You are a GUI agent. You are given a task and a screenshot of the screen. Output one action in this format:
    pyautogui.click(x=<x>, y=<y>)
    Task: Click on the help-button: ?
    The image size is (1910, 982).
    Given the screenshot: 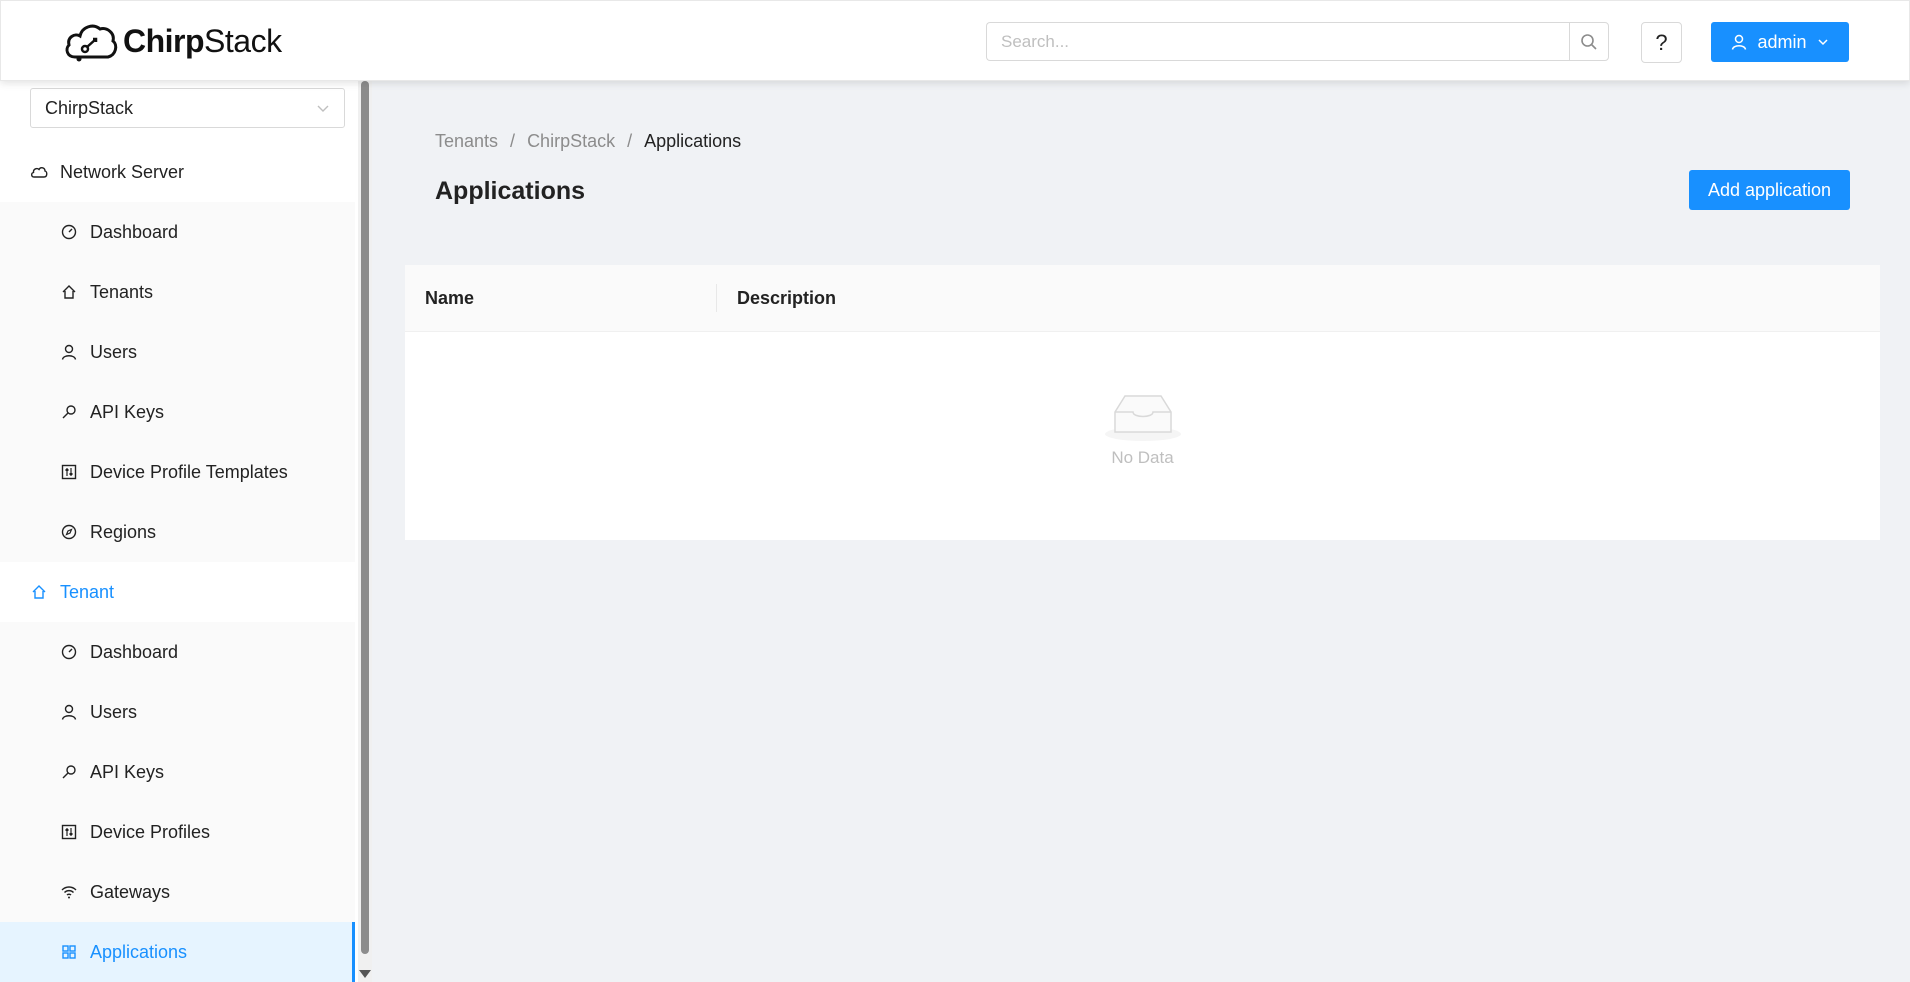 What is the action you would take?
    pyautogui.click(x=1661, y=42)
    